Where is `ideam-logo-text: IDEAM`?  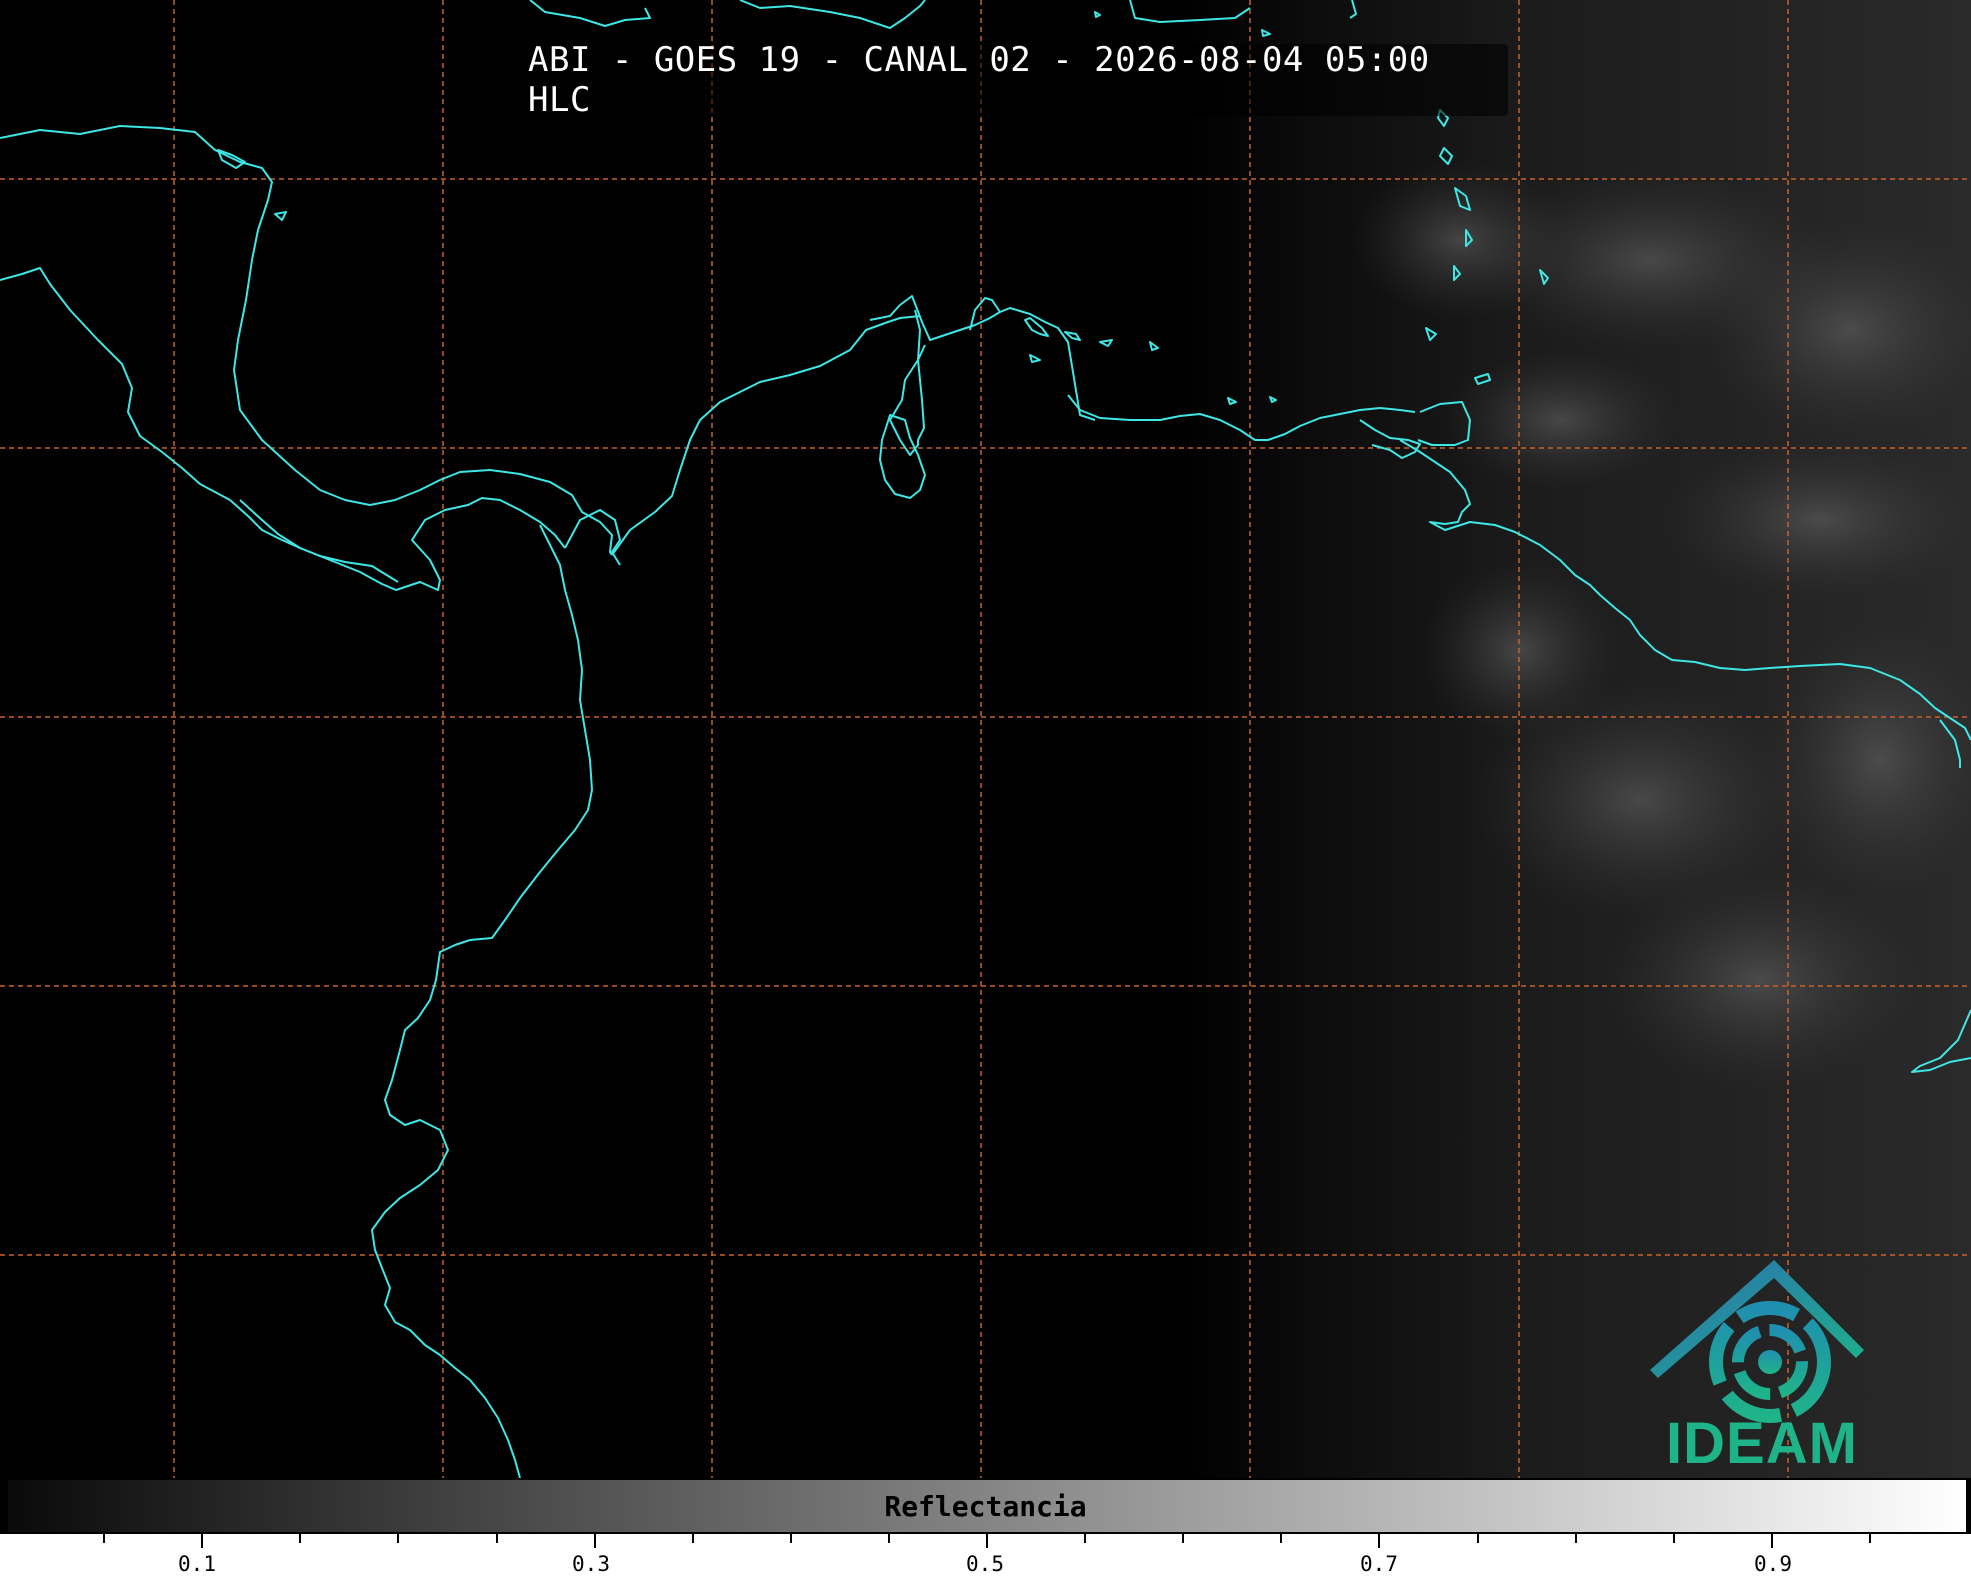 ideam-logo-text: IDEAM is located at coordinates (1762, 1443).